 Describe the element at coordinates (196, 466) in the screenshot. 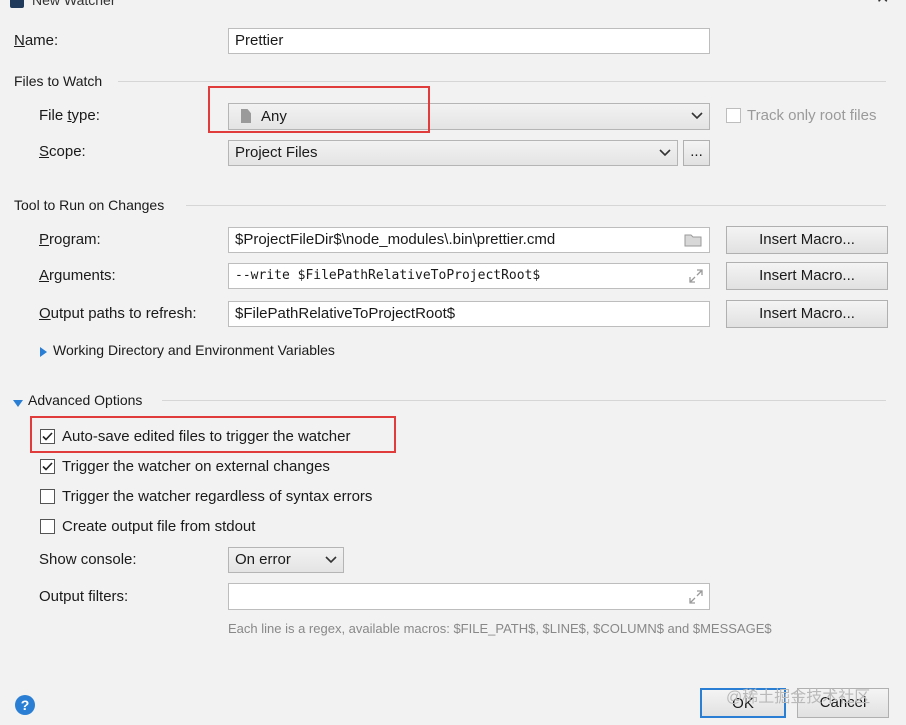

I see `external-changes-label: Trigger the watcher on external changes` at that location.